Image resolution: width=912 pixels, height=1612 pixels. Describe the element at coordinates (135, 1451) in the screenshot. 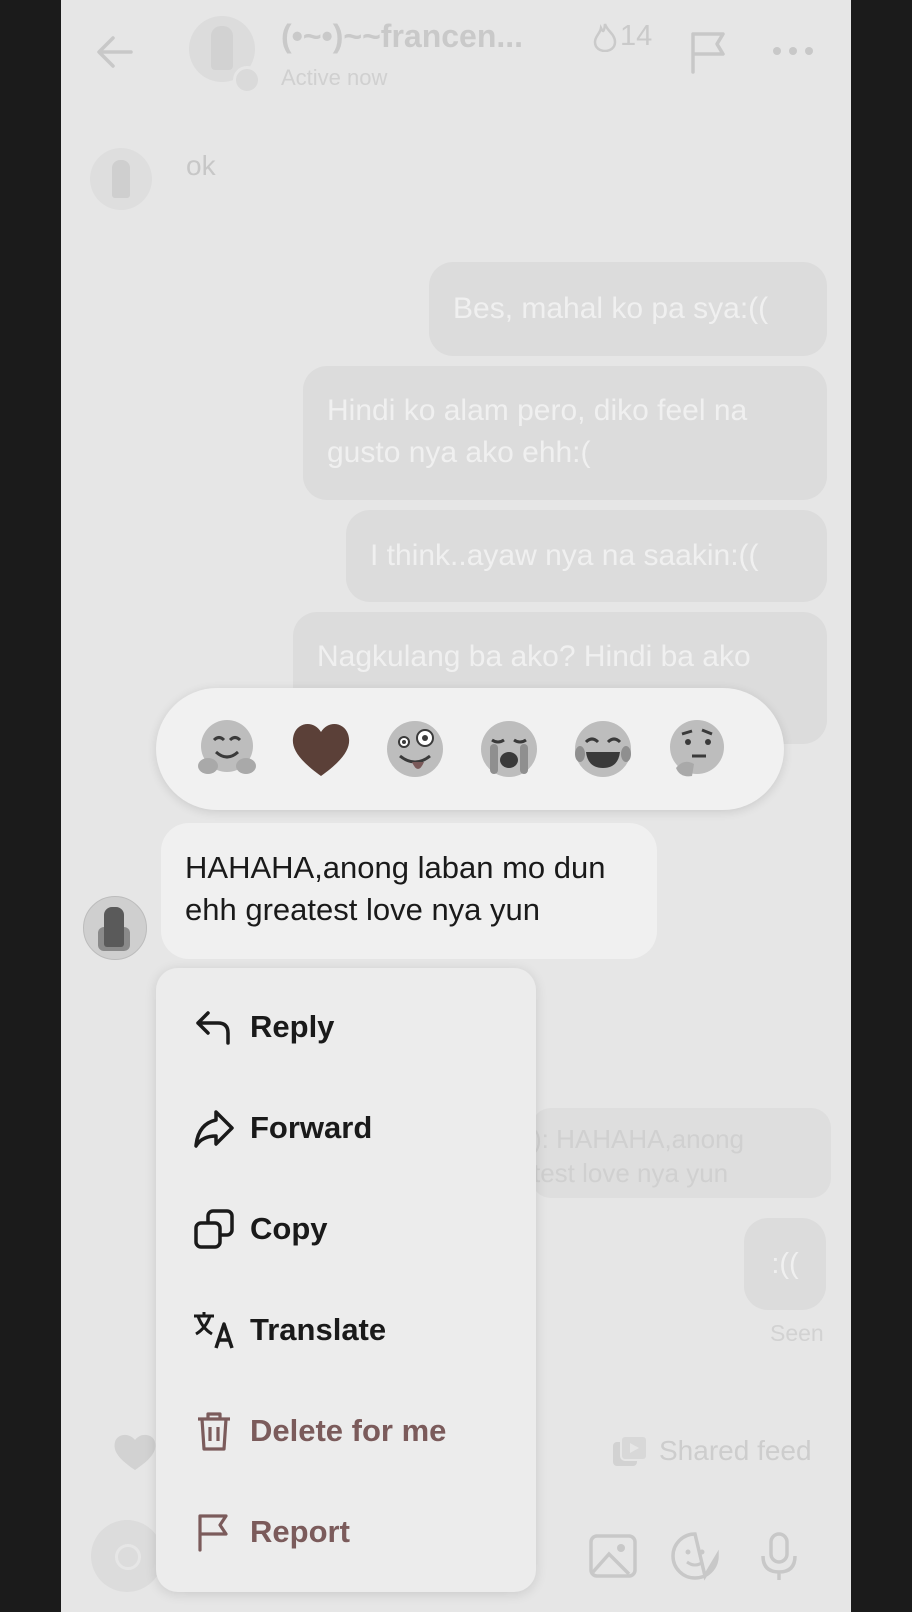

I see `heart-icon` at that location.